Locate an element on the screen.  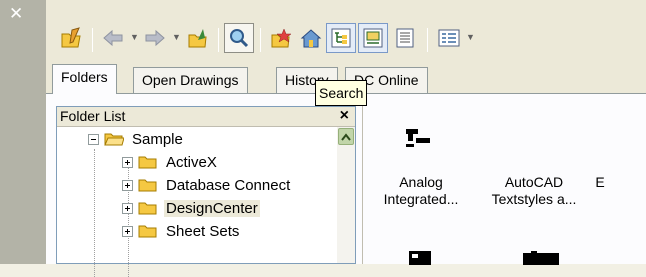
description-icon is located at coordinates (405, 38).